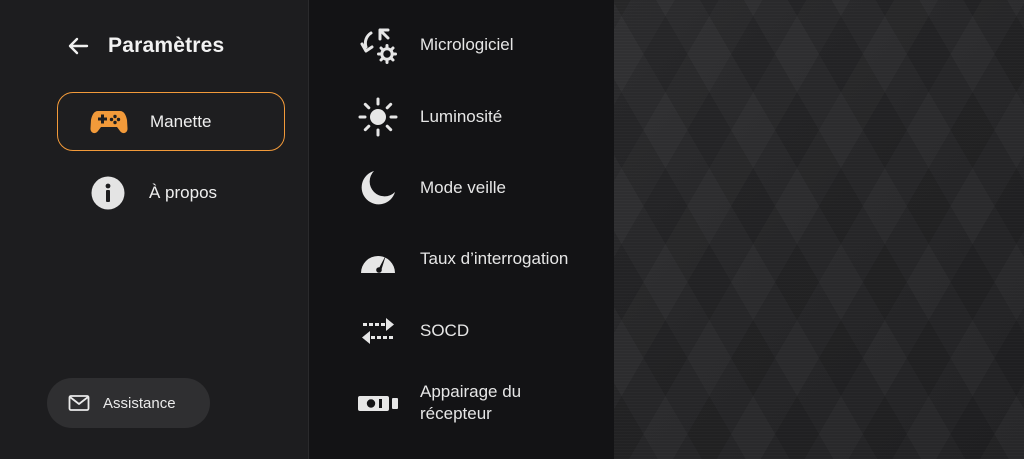  I want to click on header: Paramètres, so click(143, 46).